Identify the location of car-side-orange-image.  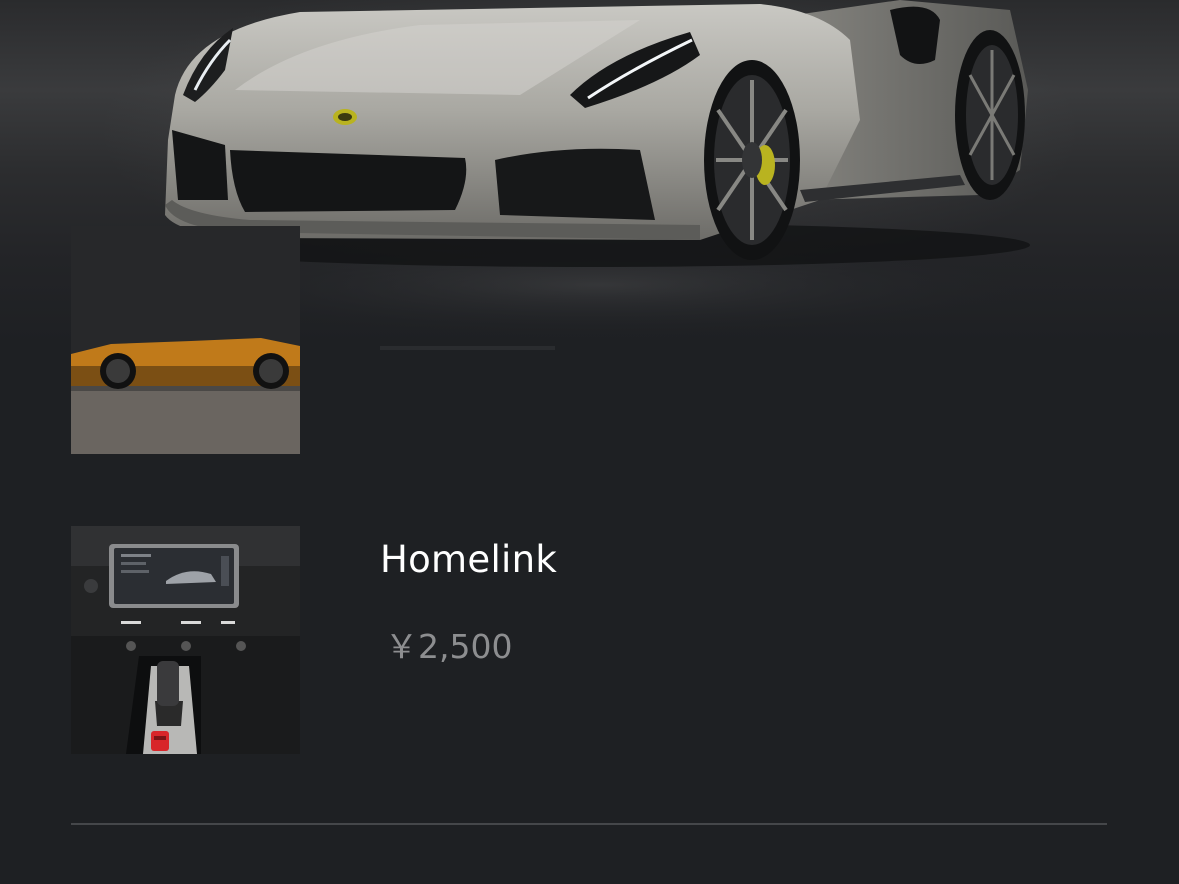
(185, 340).